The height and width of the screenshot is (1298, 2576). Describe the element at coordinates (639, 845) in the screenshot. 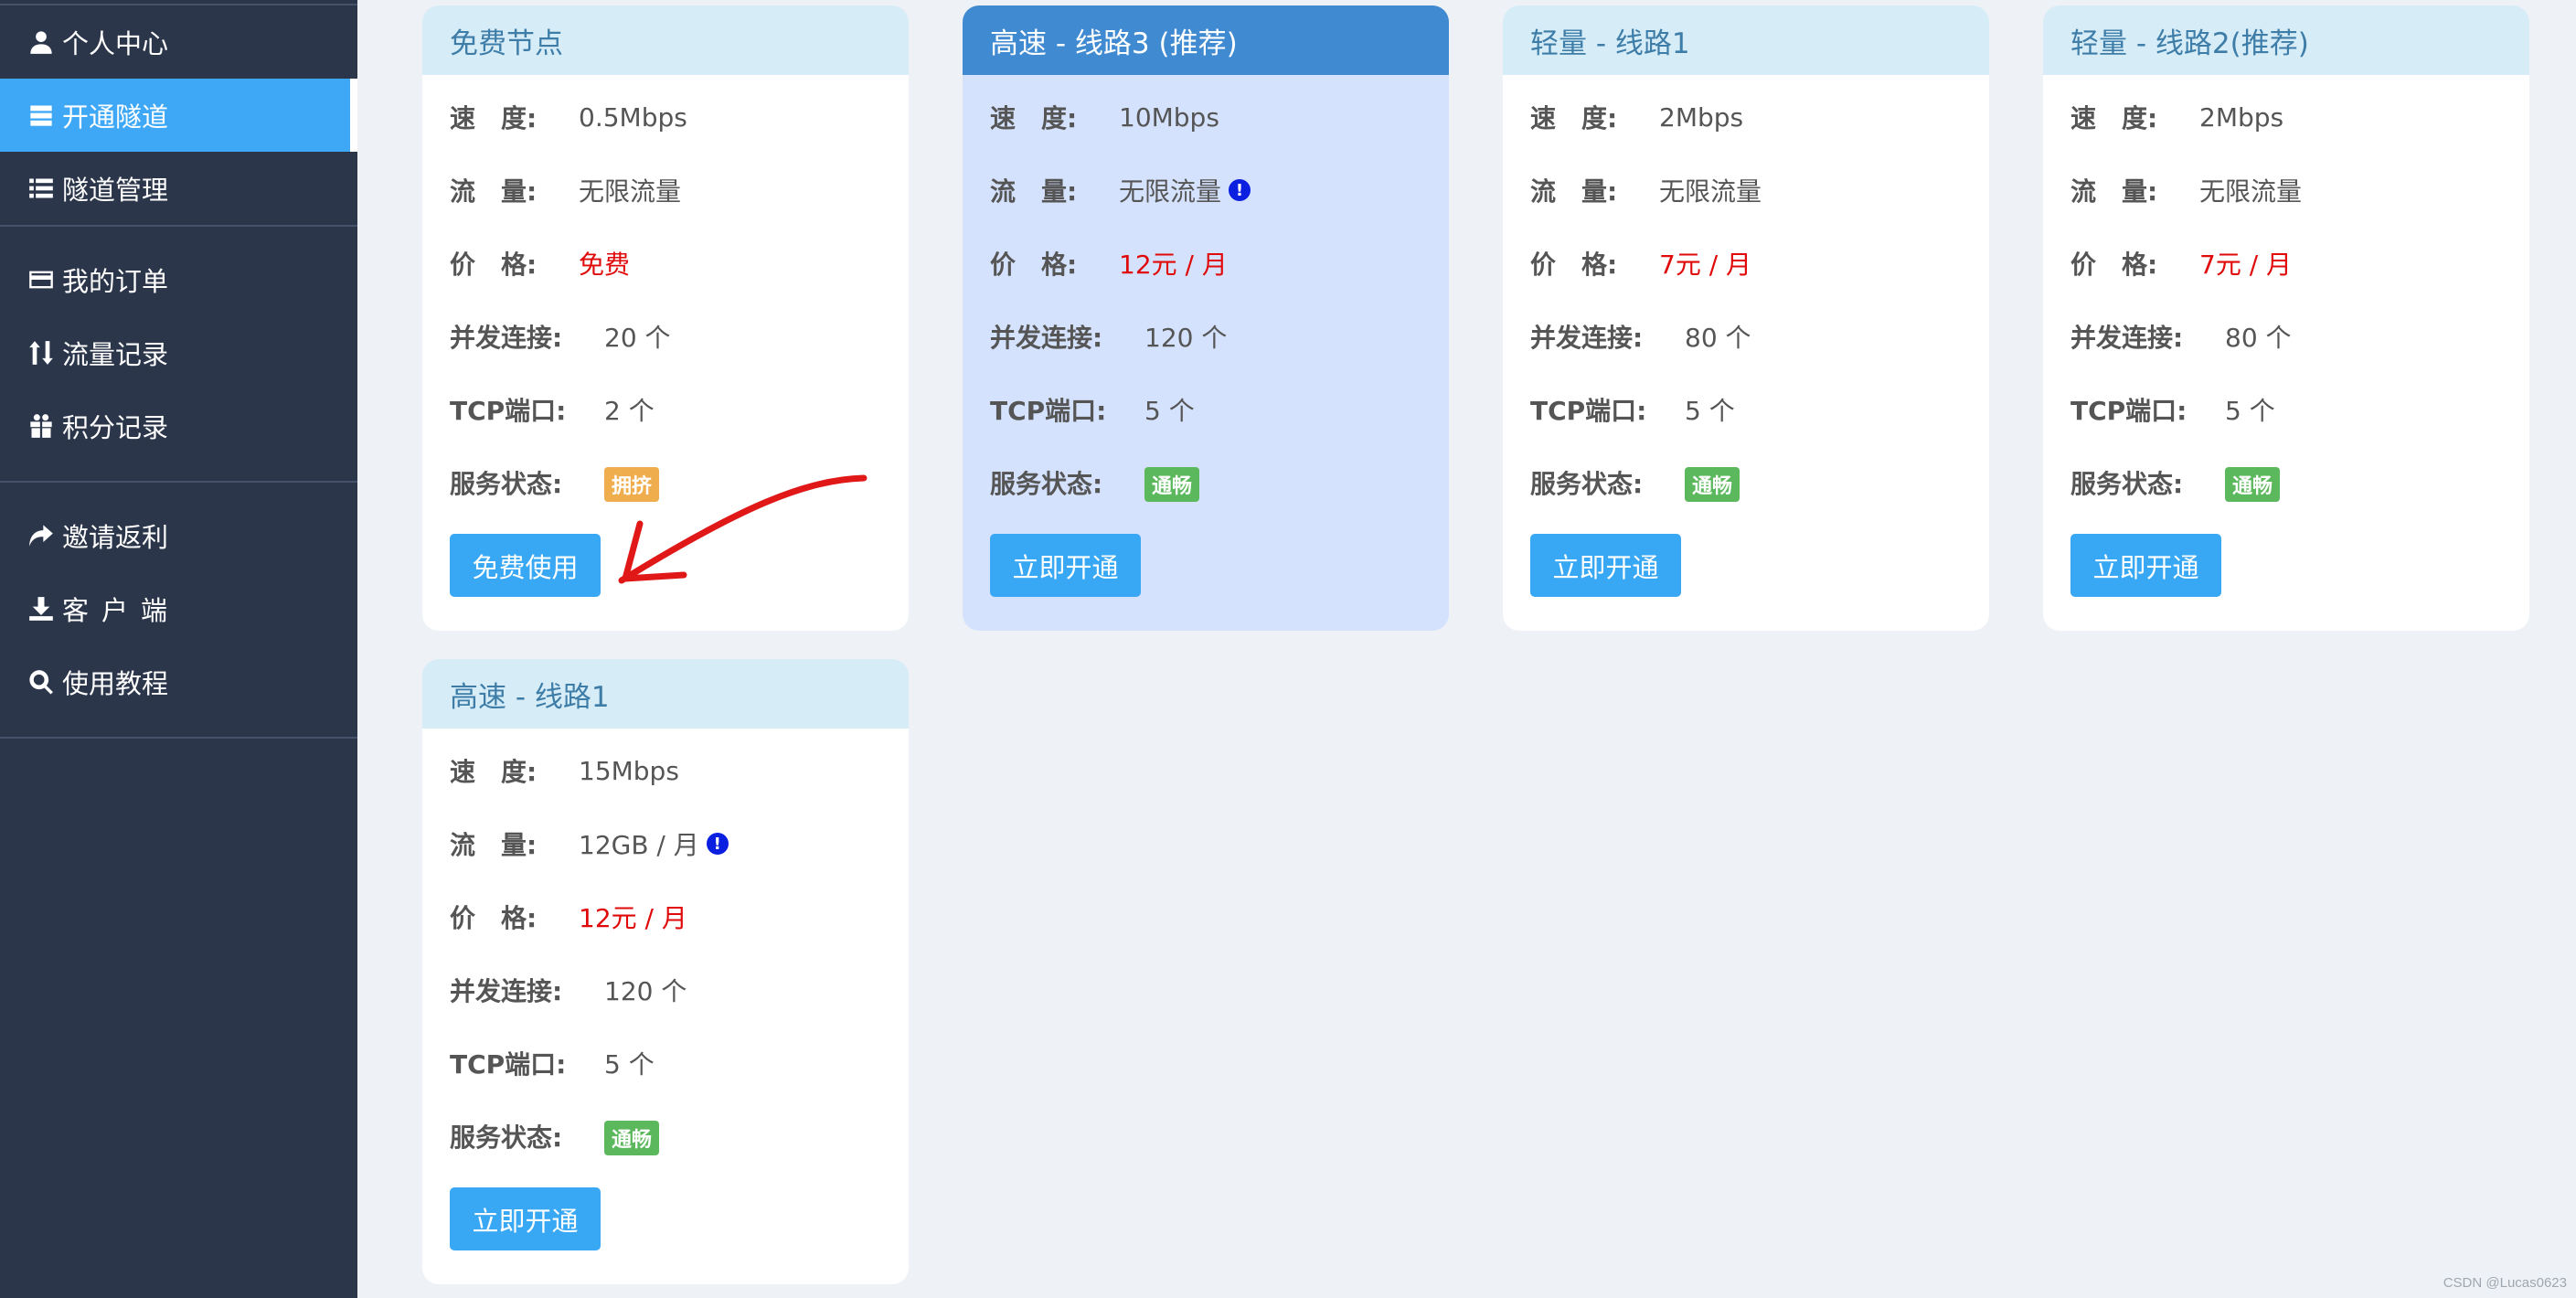

I see `traffic-value: 12GB / 月` at that location.